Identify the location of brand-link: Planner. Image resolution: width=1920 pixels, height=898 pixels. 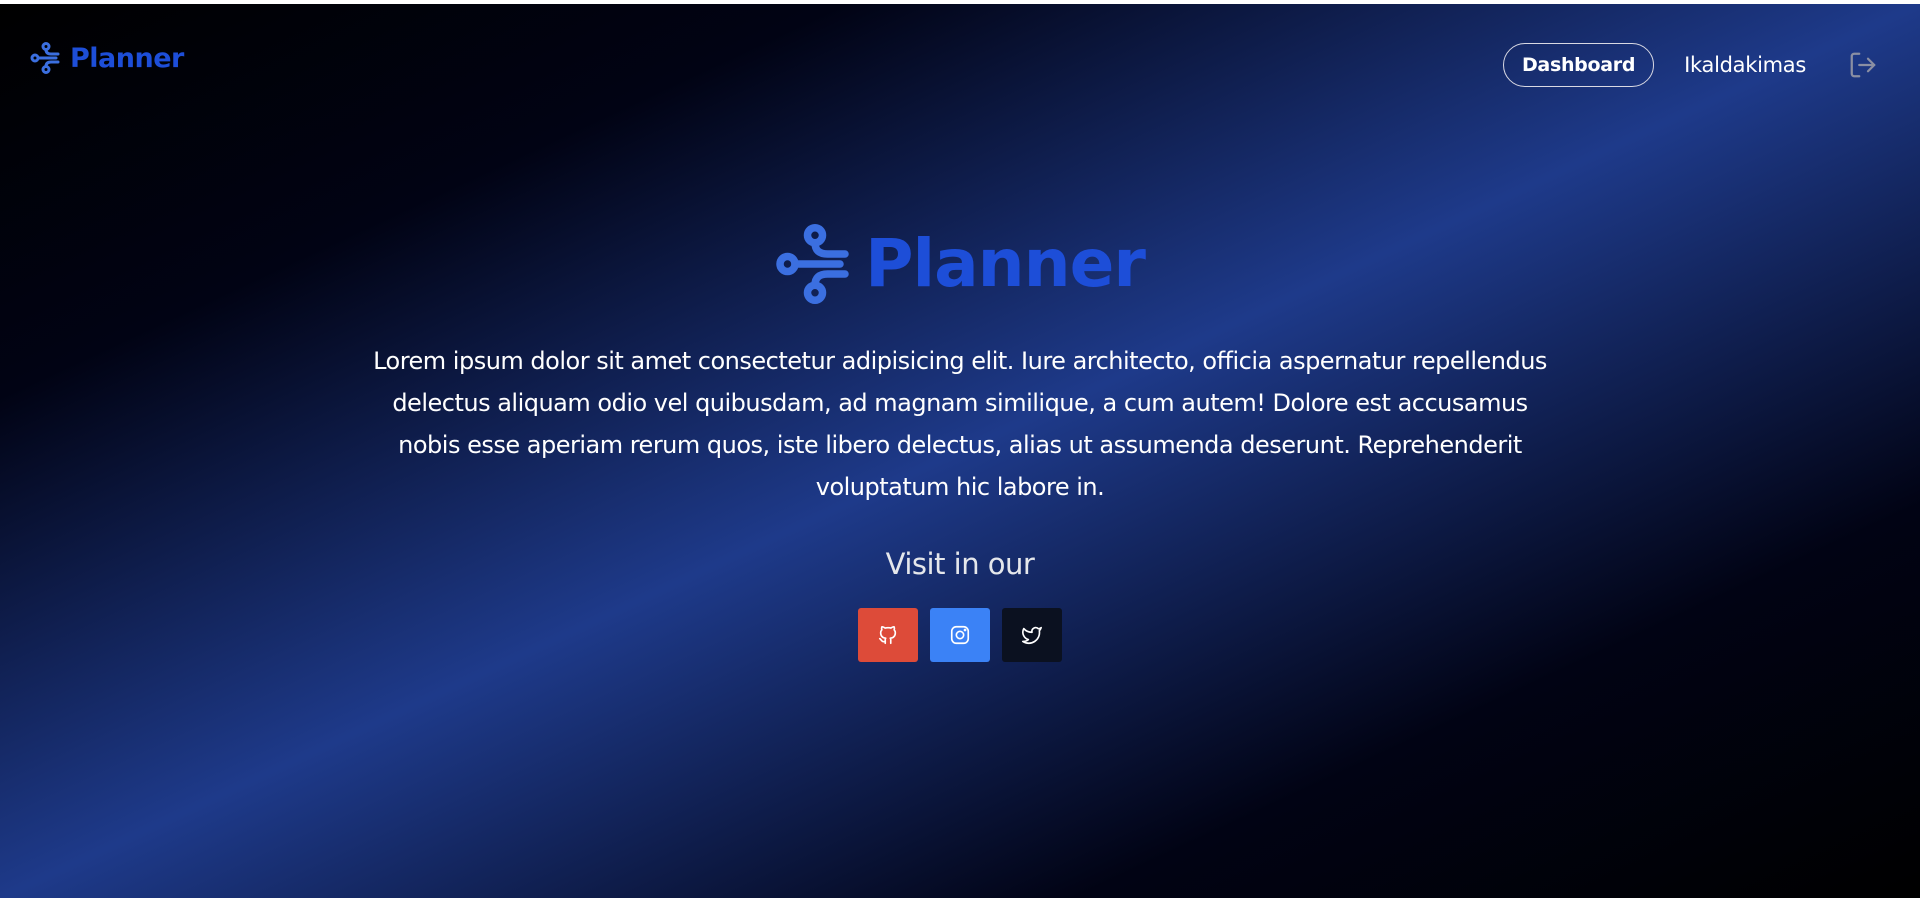
(107, 58).